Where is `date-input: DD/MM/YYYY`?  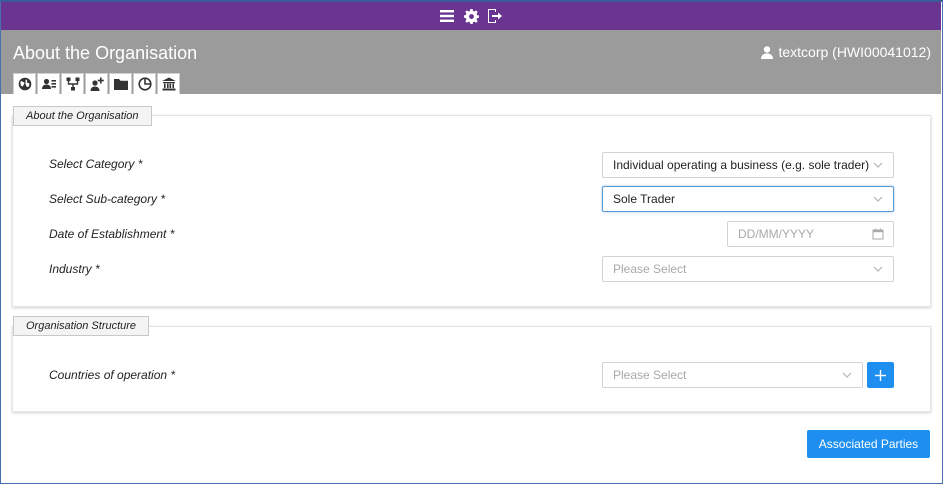
date-input: DD/MM/YYYY is located at coordinates (810, 234).